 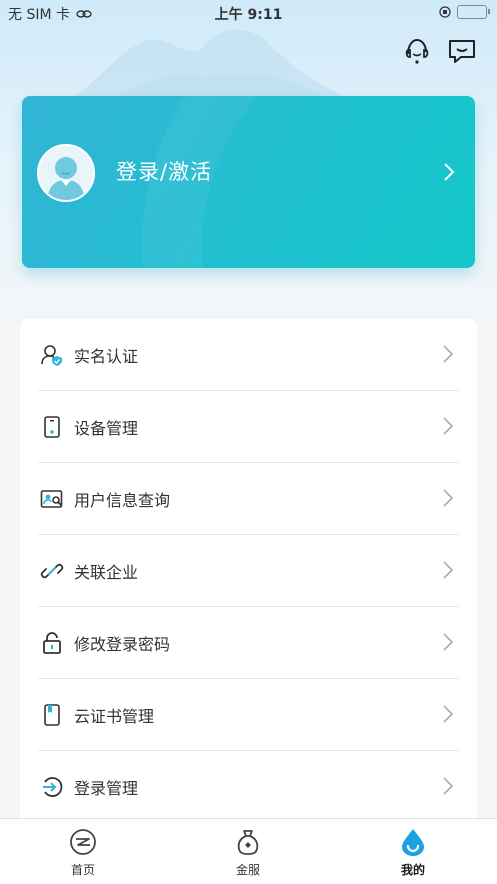 I want to click on header-actions, so click(x=439, y=51).